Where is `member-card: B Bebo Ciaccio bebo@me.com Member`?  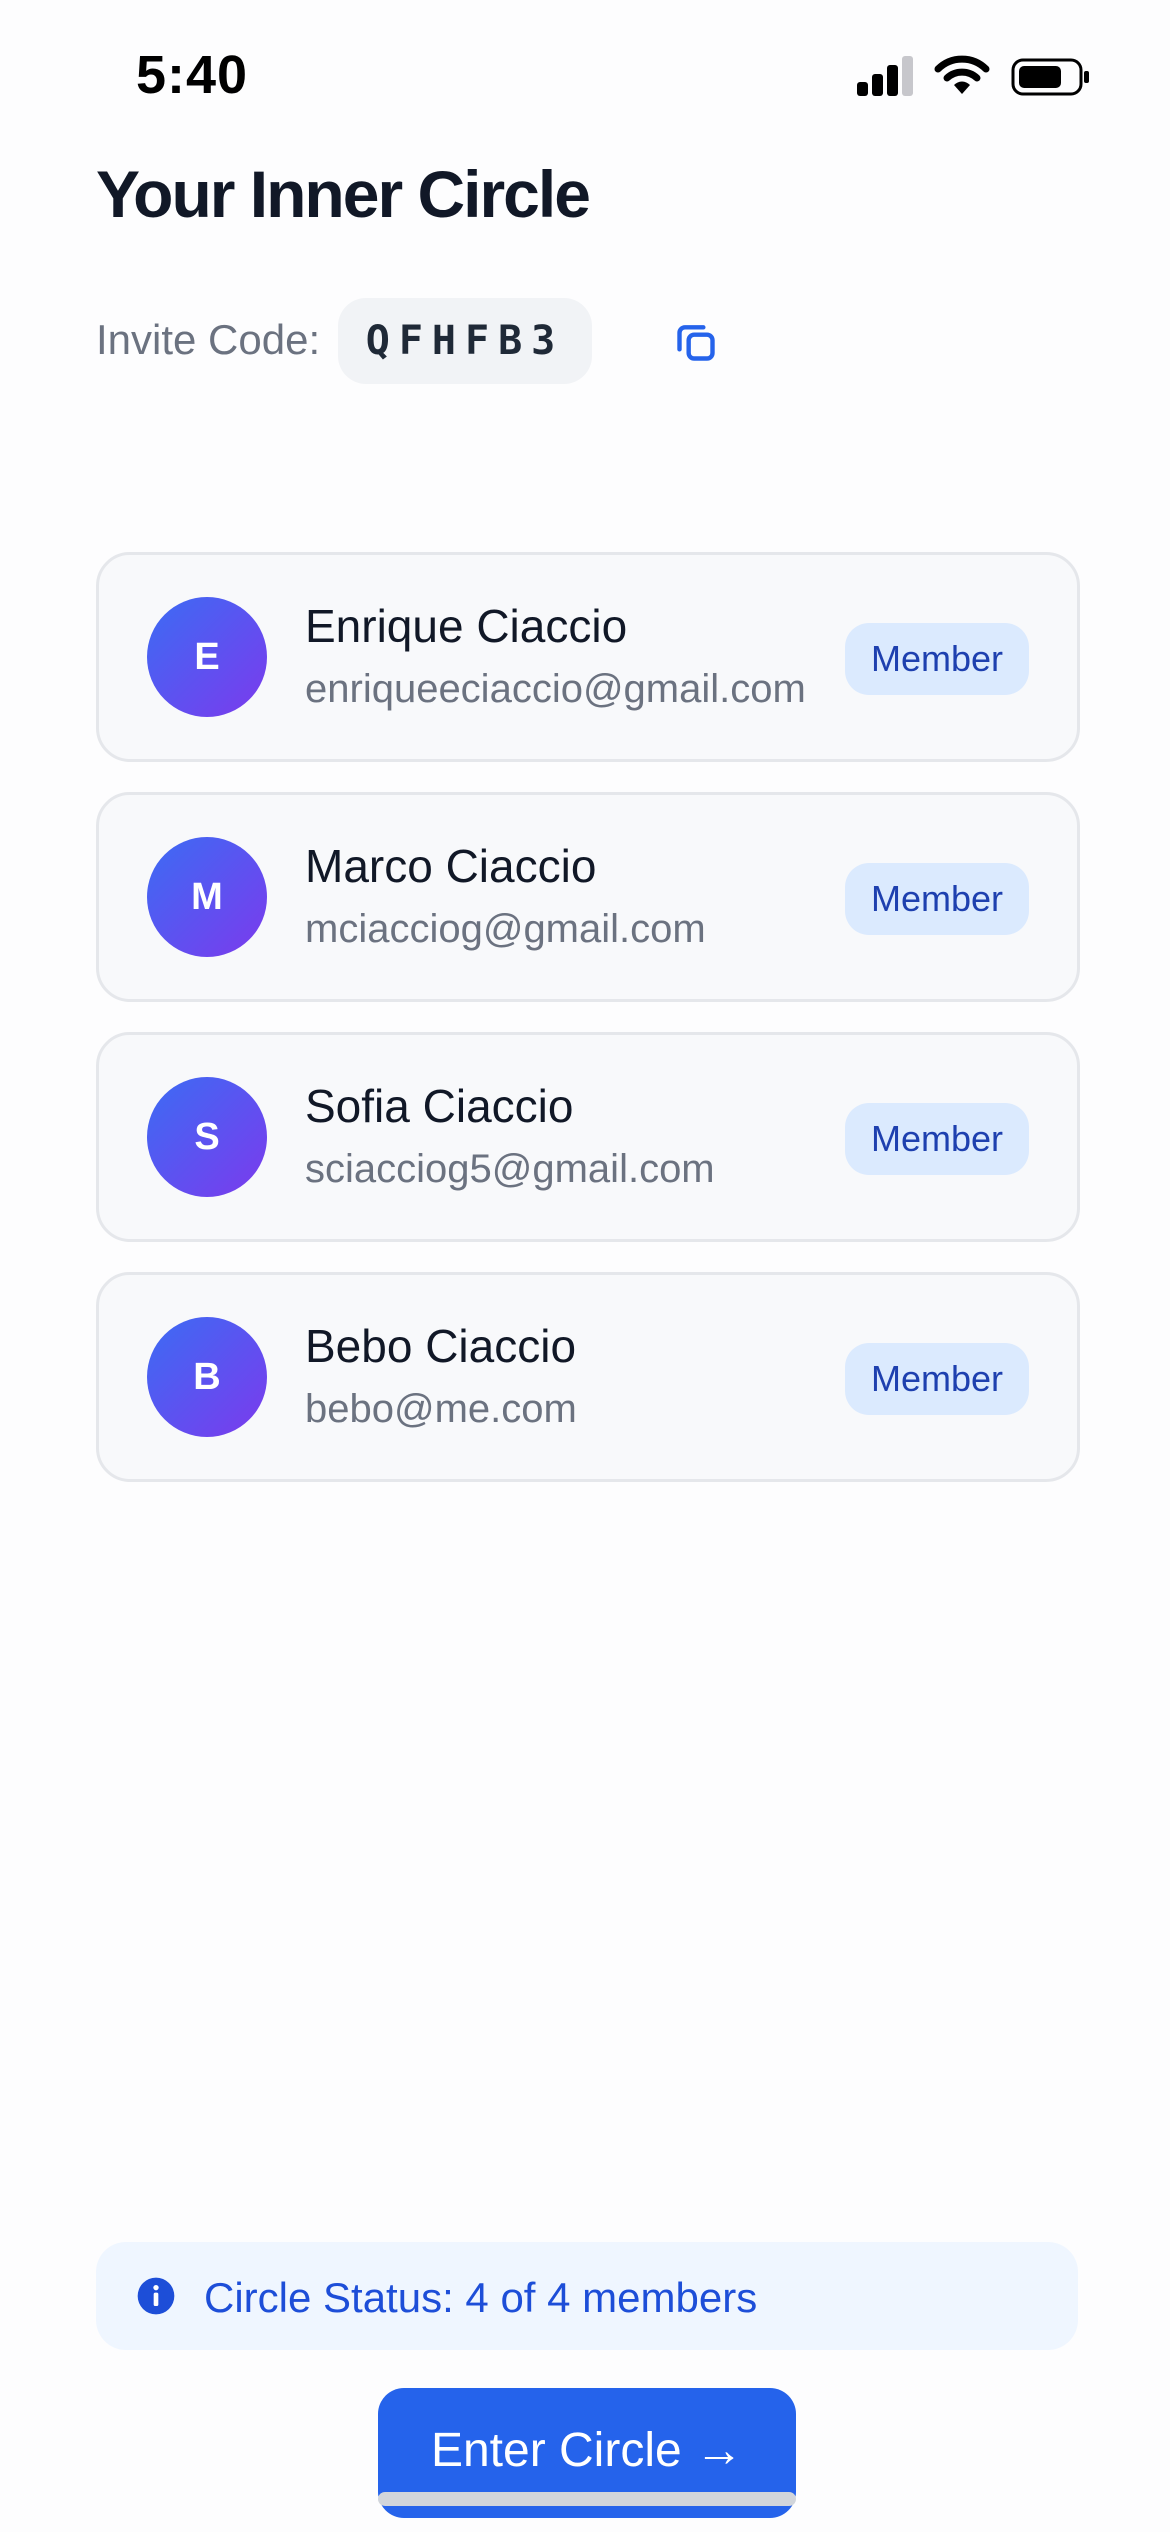 member-card: B Bebo Ciaccio bebo@me.com Member is located at coordinates (588, 1377).